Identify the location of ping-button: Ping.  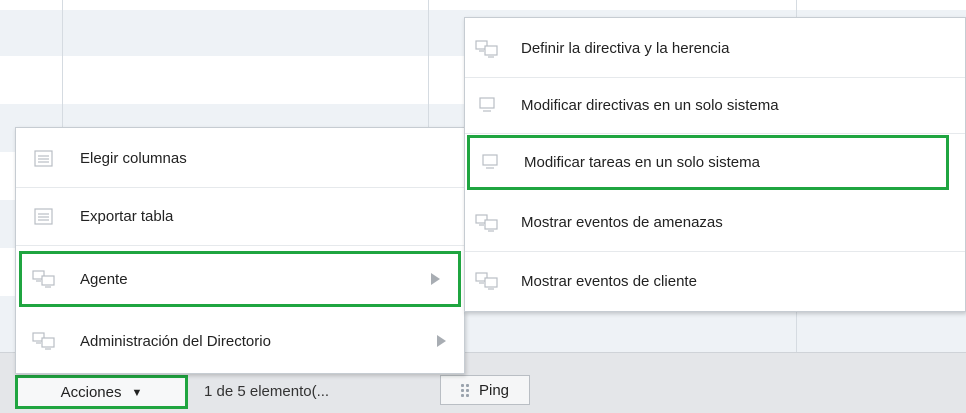
(485, 390).